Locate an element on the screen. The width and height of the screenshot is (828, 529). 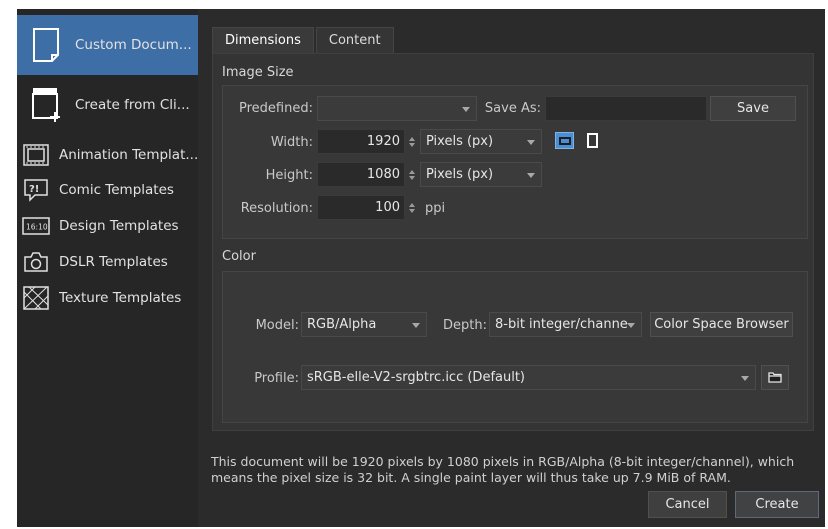
predefined-combo is located at coordinates (397, 108).